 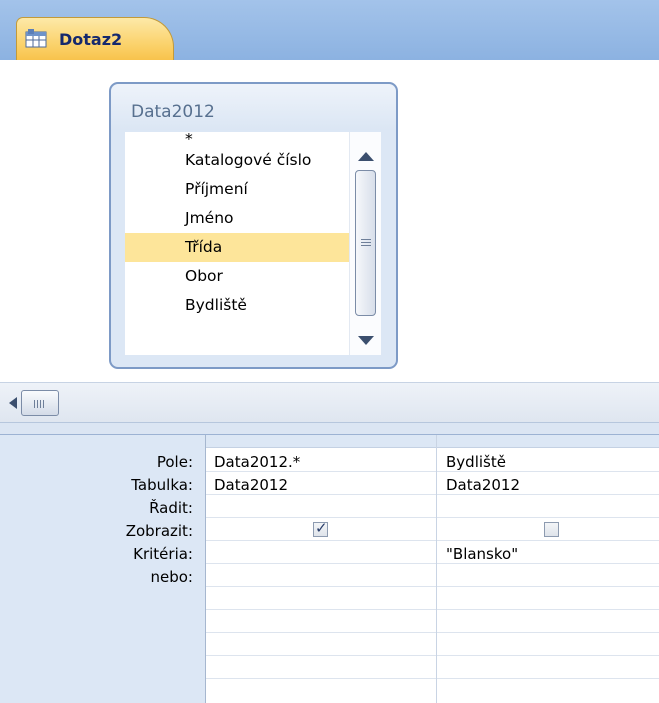 I want to click on scroll-left-icon, so click(x=13, y=403).